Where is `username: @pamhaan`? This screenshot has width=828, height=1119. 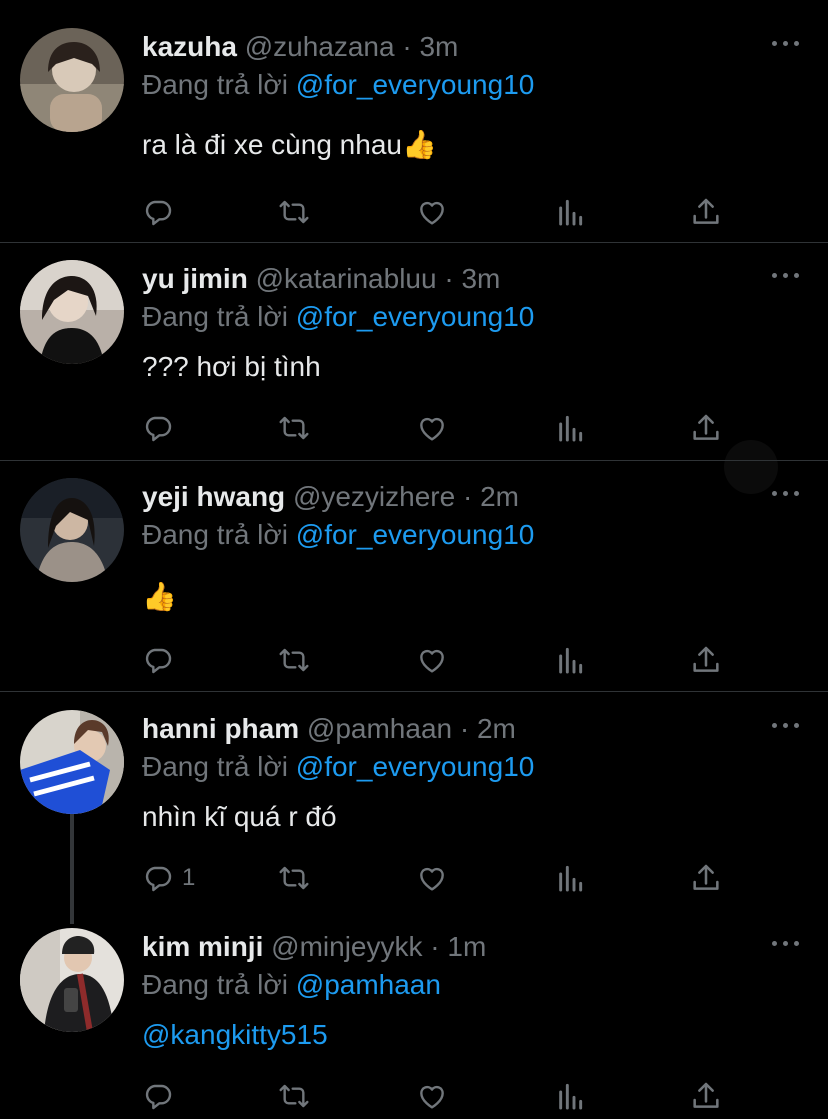
username: @pamhaan is located at coordinates (379, 728).